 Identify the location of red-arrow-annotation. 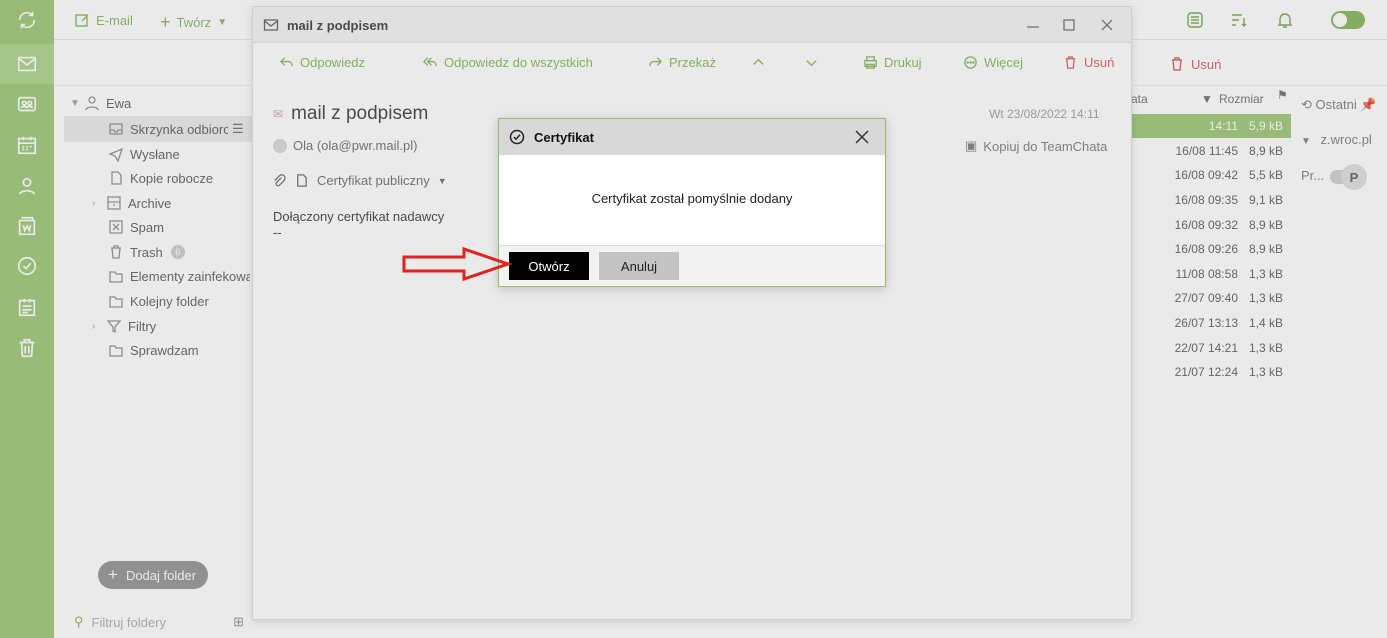
(457, 264).